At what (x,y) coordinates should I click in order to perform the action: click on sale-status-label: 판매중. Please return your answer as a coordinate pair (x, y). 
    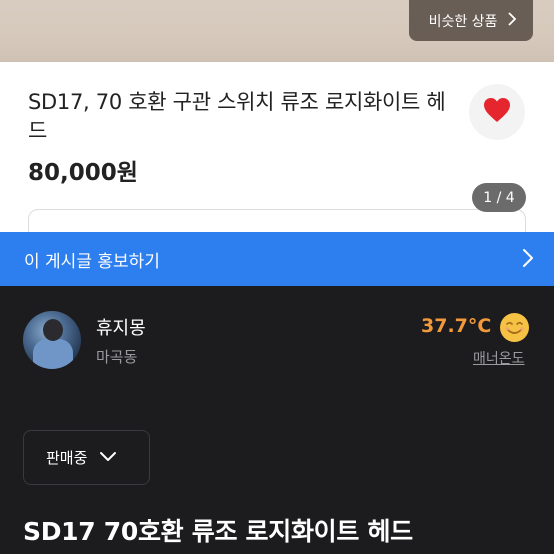
    Looking at the image, I should click on (67, 458).